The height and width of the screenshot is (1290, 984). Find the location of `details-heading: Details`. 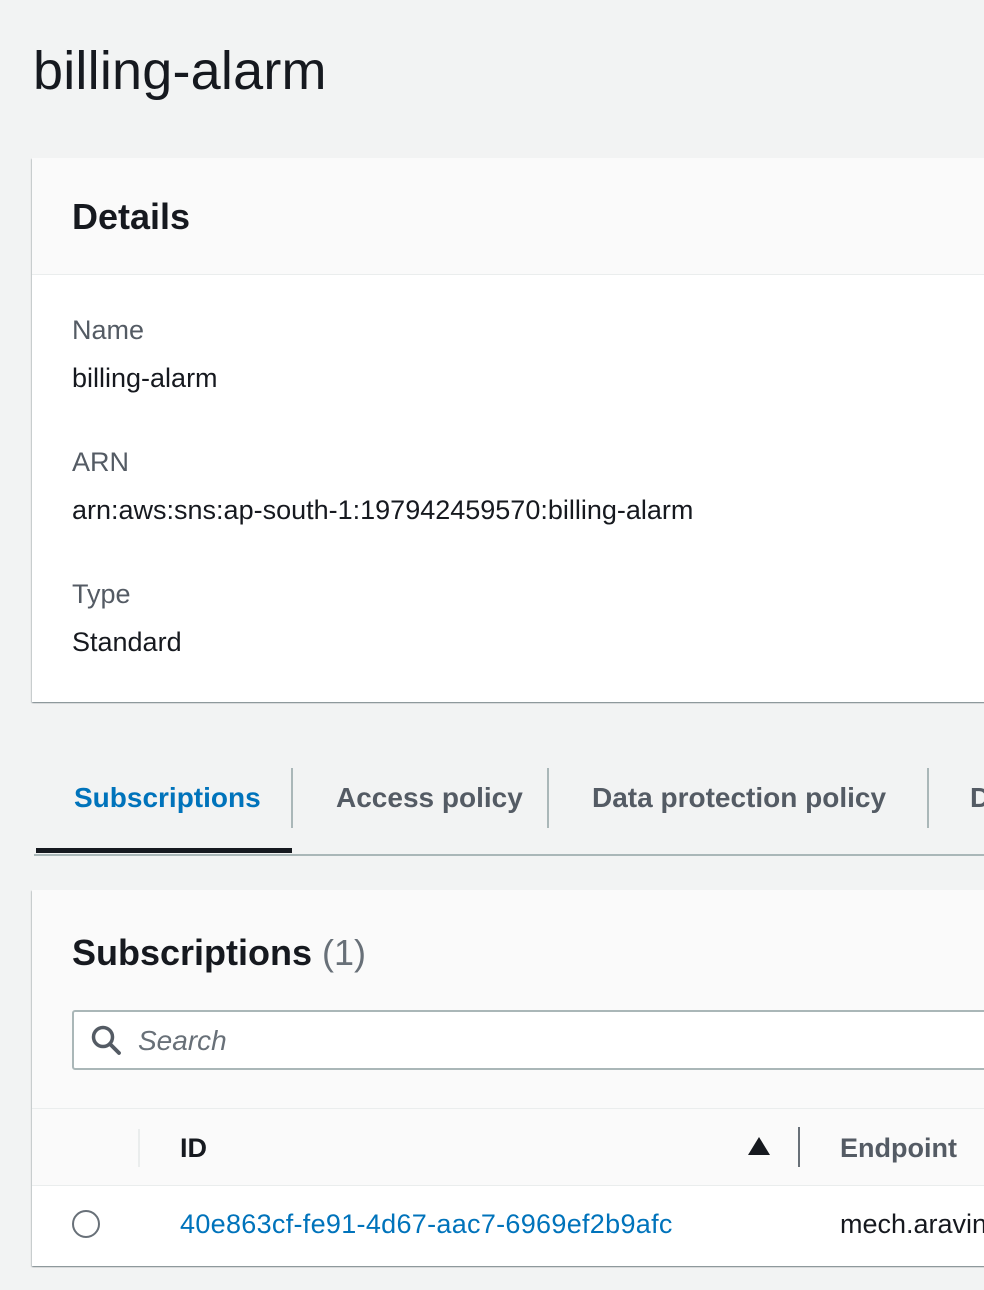

details-heading: Details is located at coordinates (131, 216).